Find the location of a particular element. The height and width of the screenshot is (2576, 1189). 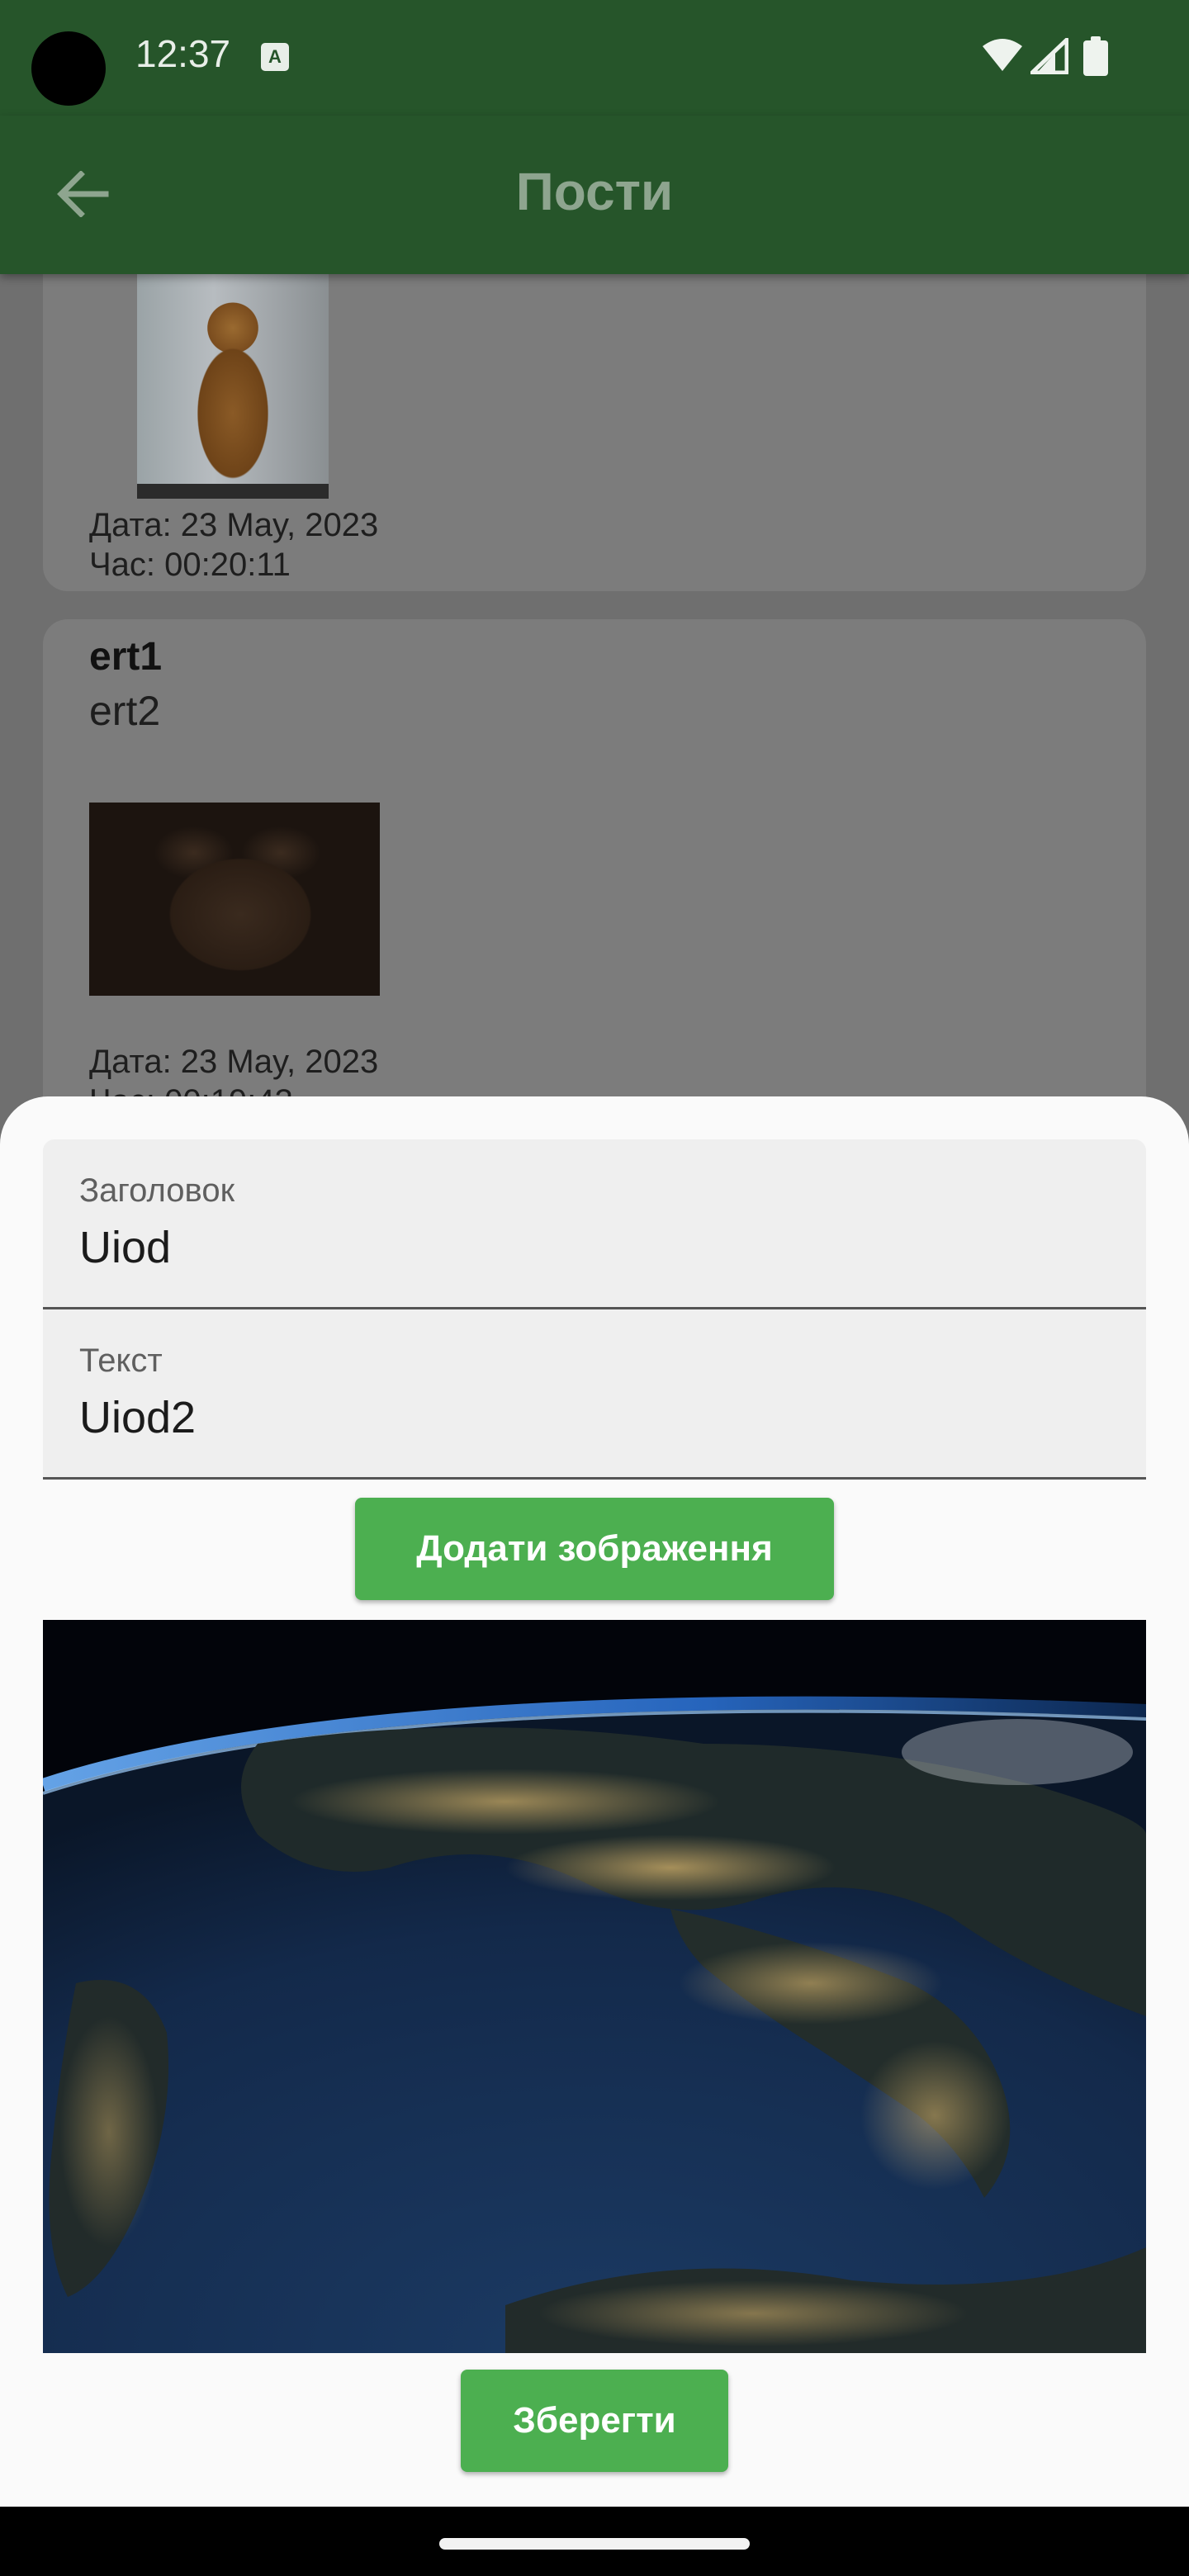

camera-cutout is located at coordinates (68, 68).